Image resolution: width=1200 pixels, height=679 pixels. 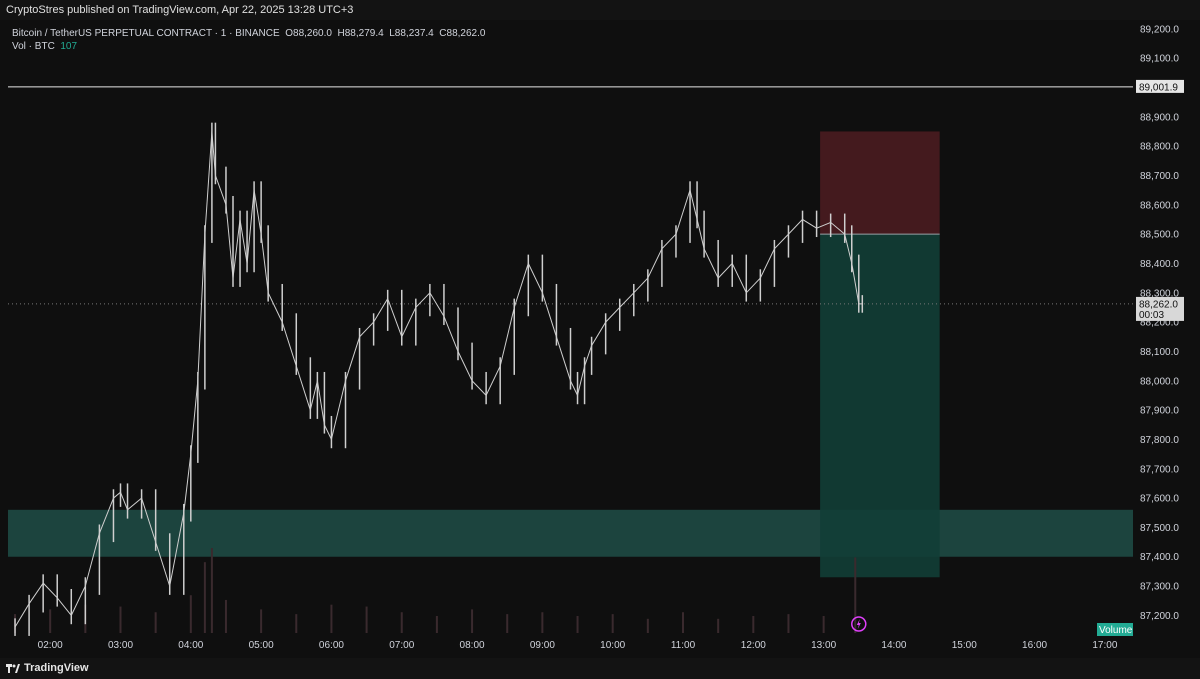 I want to click on y-tick-label: 88,400.0, so click(x=1159, y=264).